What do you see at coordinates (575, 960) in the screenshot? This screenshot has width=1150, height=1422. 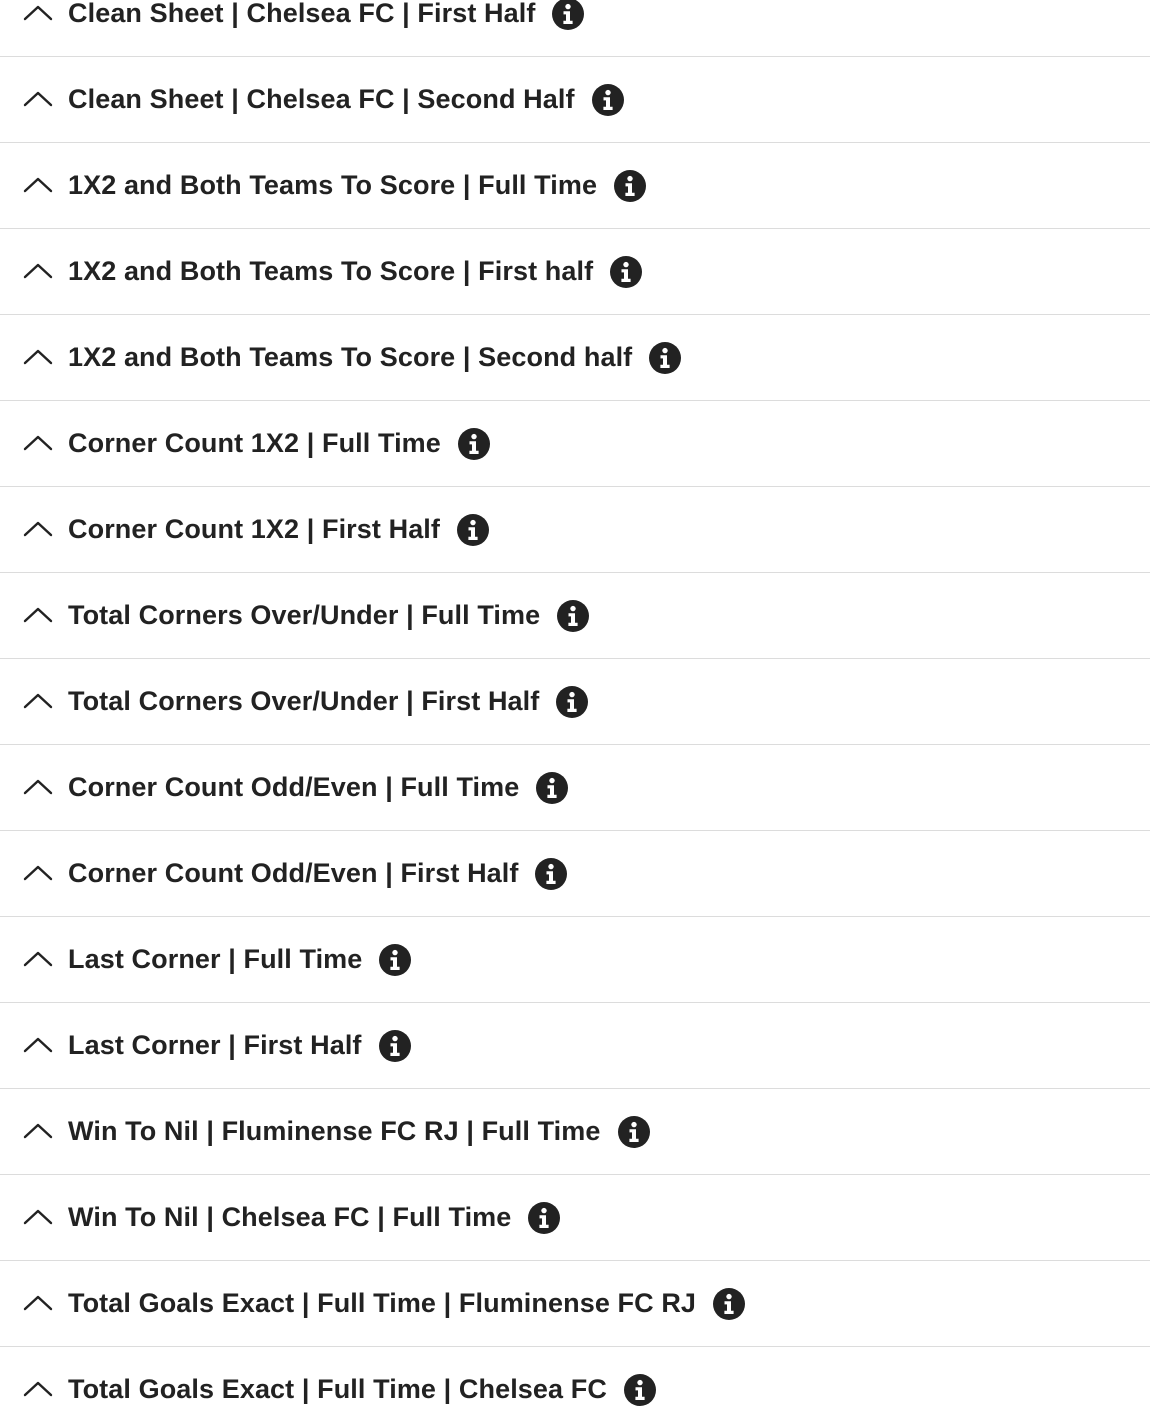 I see `market-row: Last Corner | Full Time` at bounding box center [575, 960].